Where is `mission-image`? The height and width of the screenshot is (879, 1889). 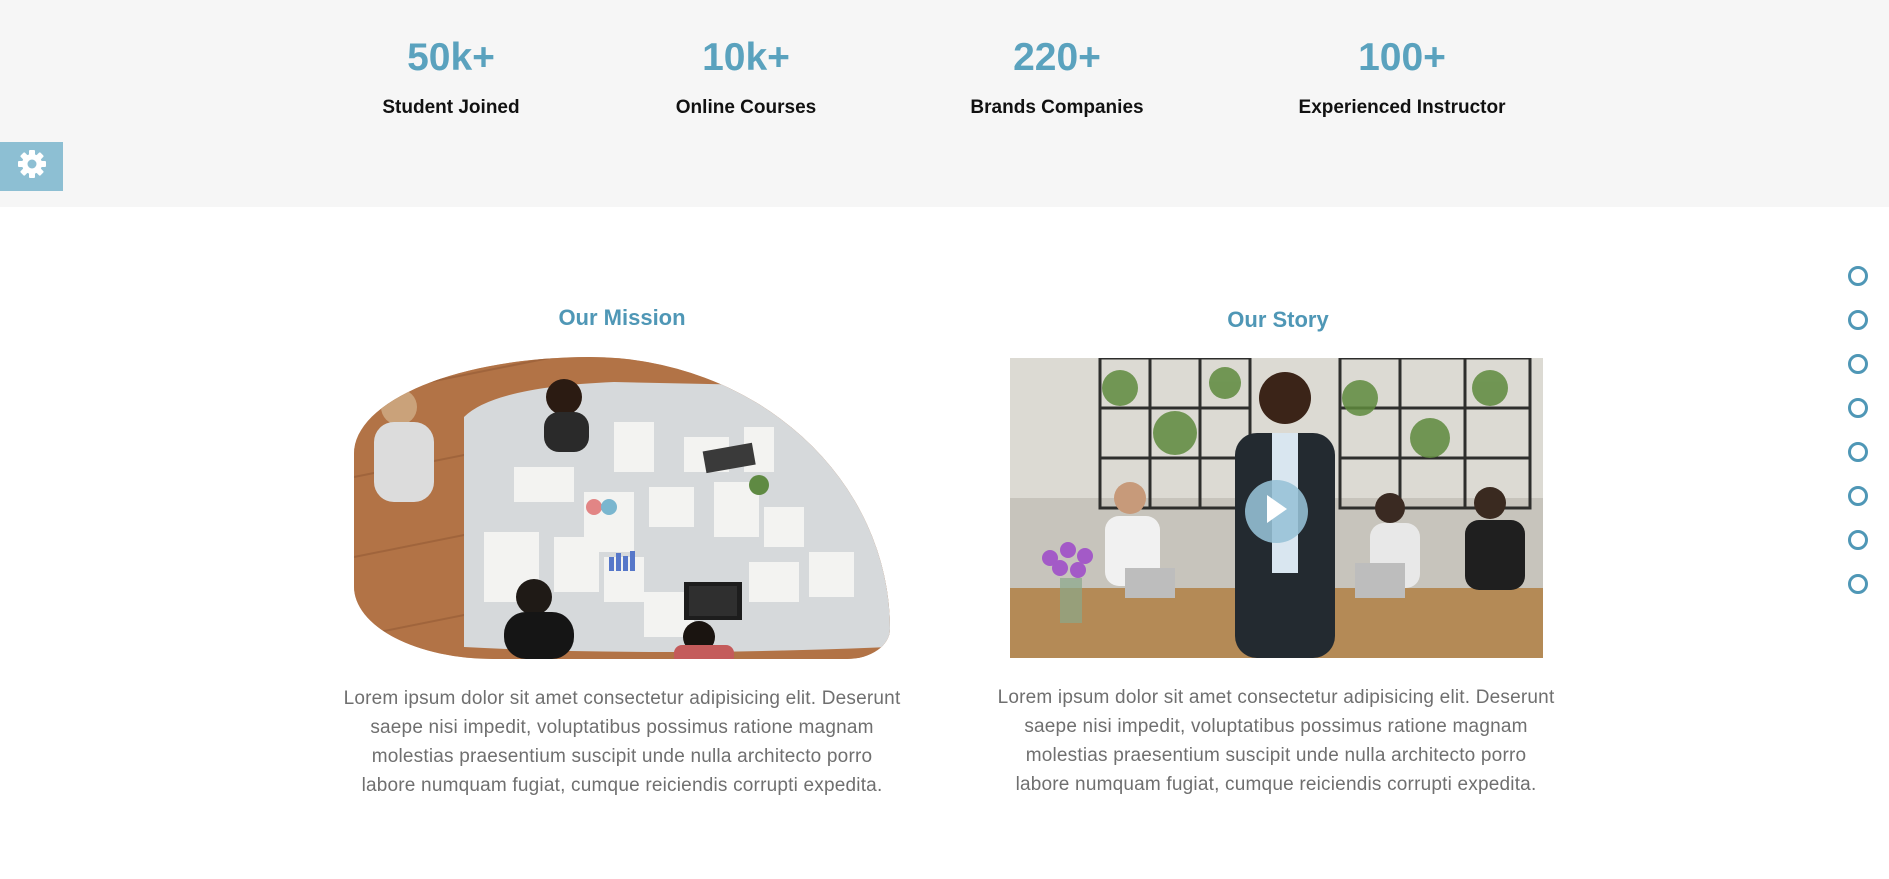 mission-image is located at coordinates (622, 508).